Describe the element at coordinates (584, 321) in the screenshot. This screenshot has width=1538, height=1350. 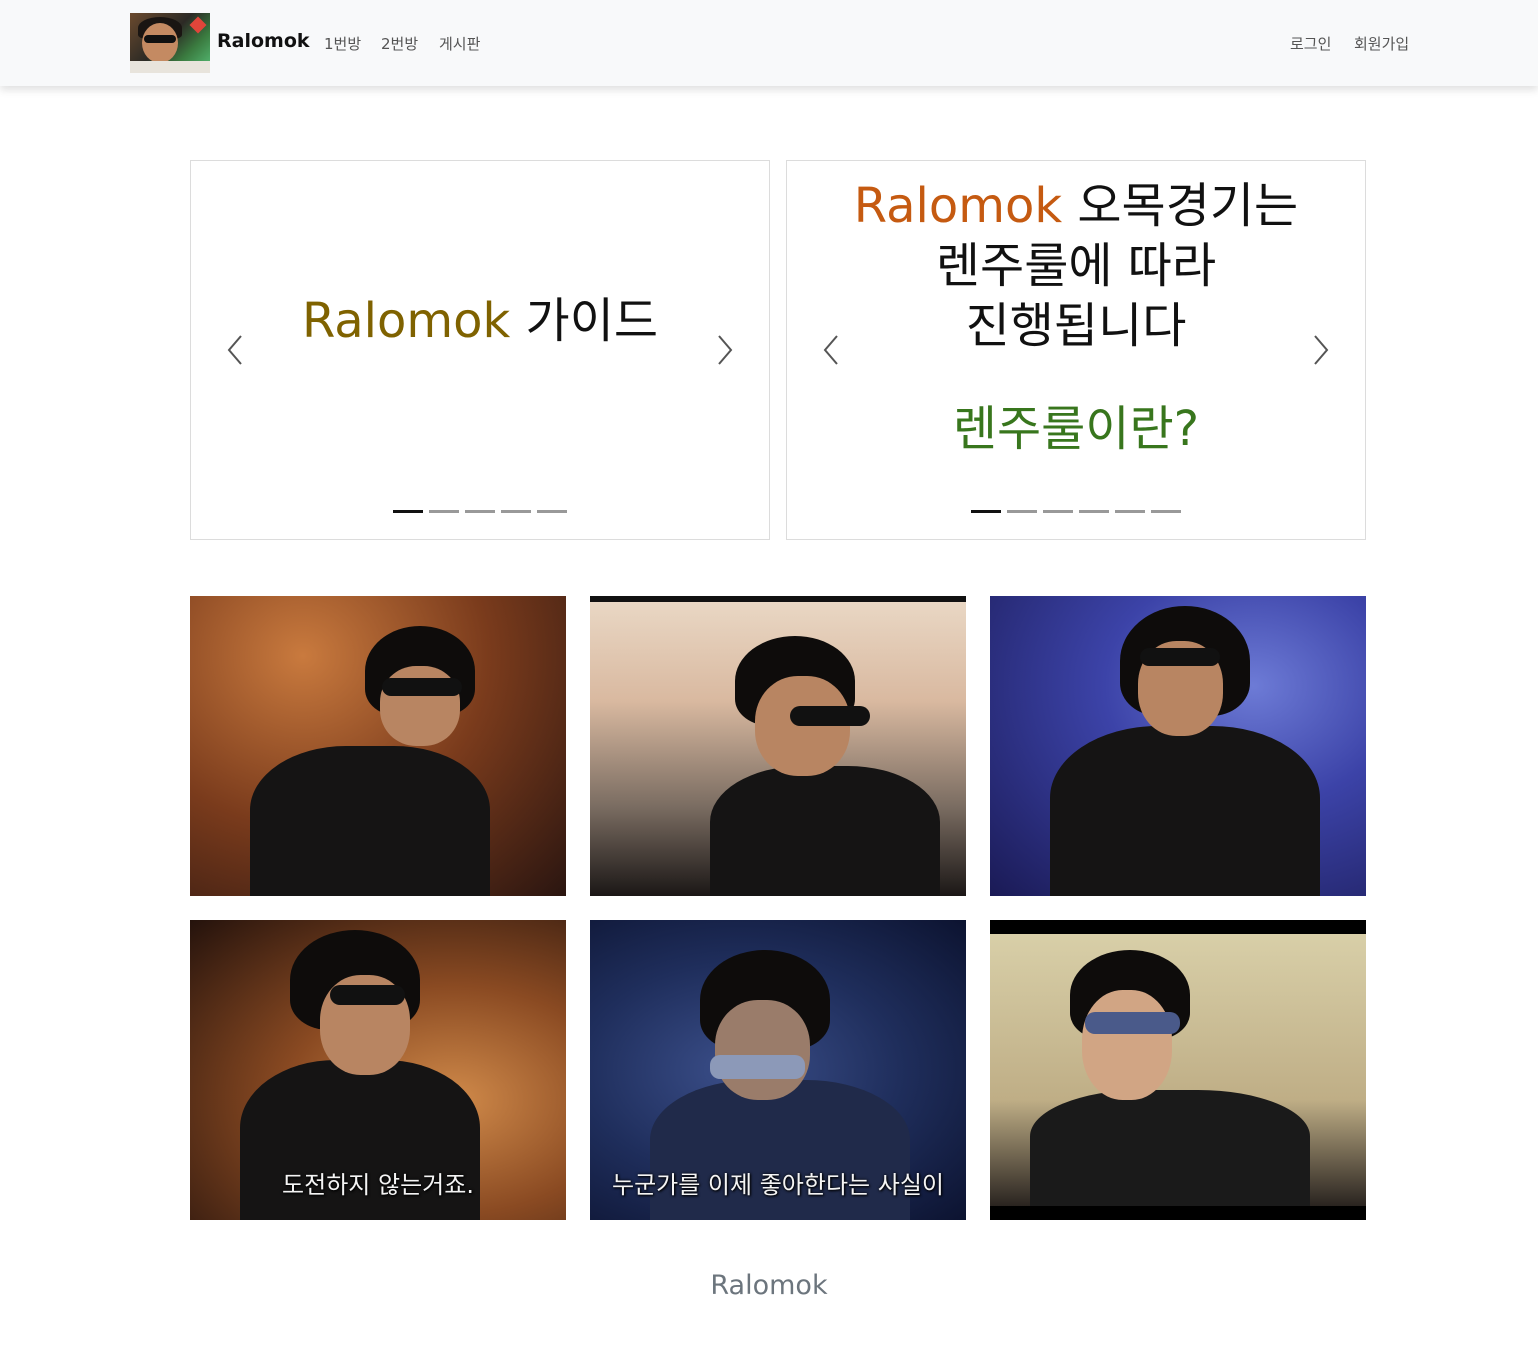
I see `guide-title-rest: 가이드` at that location.